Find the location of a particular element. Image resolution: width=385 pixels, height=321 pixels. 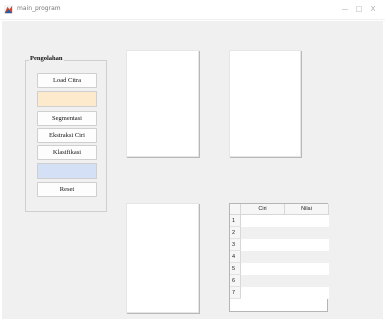

row-header-1: 1 is located at coordinates (235, 221).